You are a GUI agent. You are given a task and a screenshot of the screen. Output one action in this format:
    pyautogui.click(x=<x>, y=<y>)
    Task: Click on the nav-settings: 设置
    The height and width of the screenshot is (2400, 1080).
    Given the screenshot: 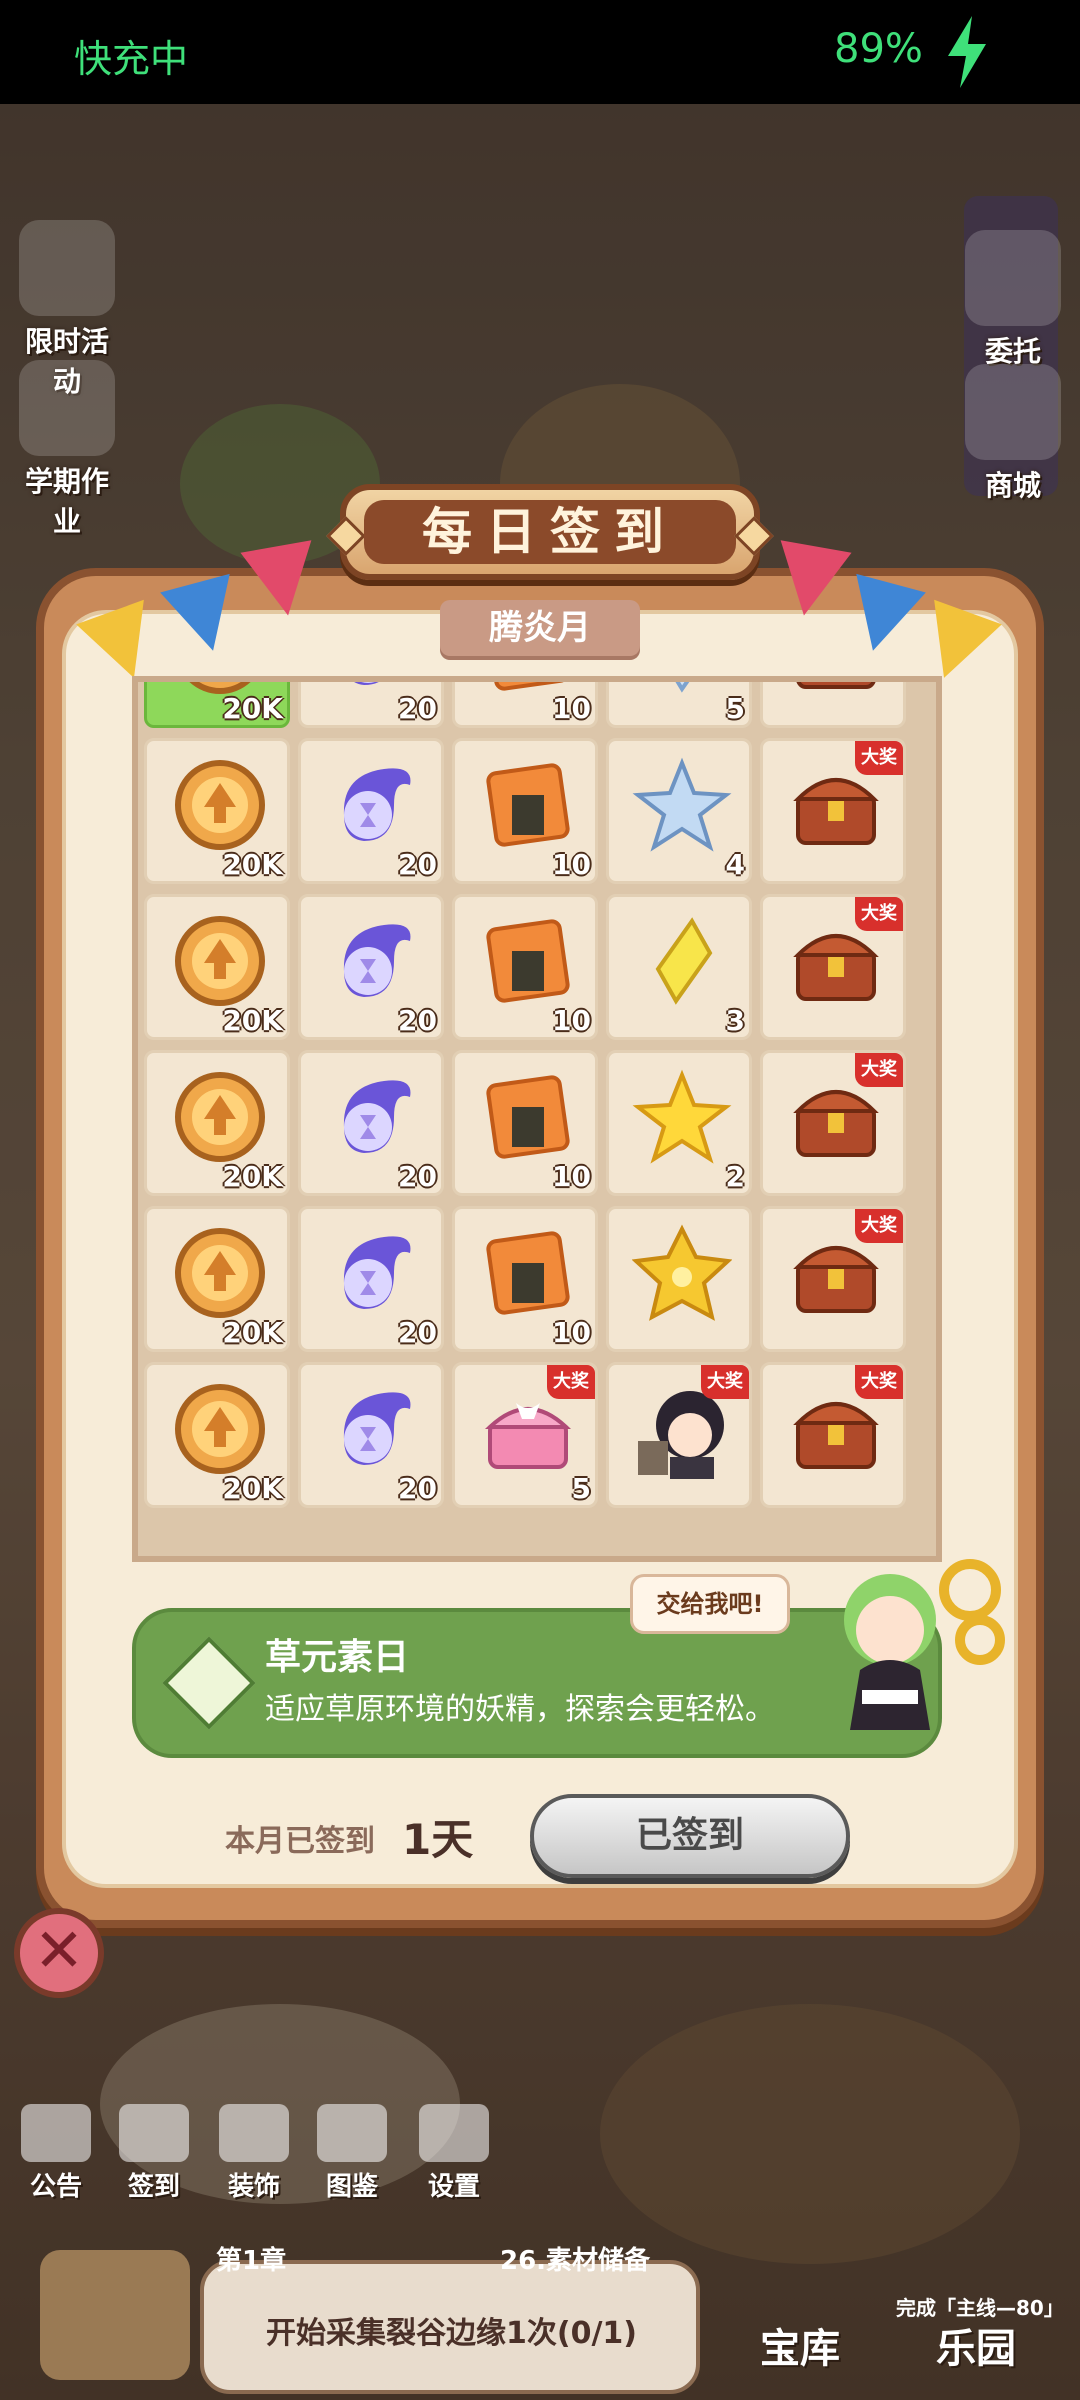 What is the action you would take?
    pyautogui.click(x=454, y=2153)
    